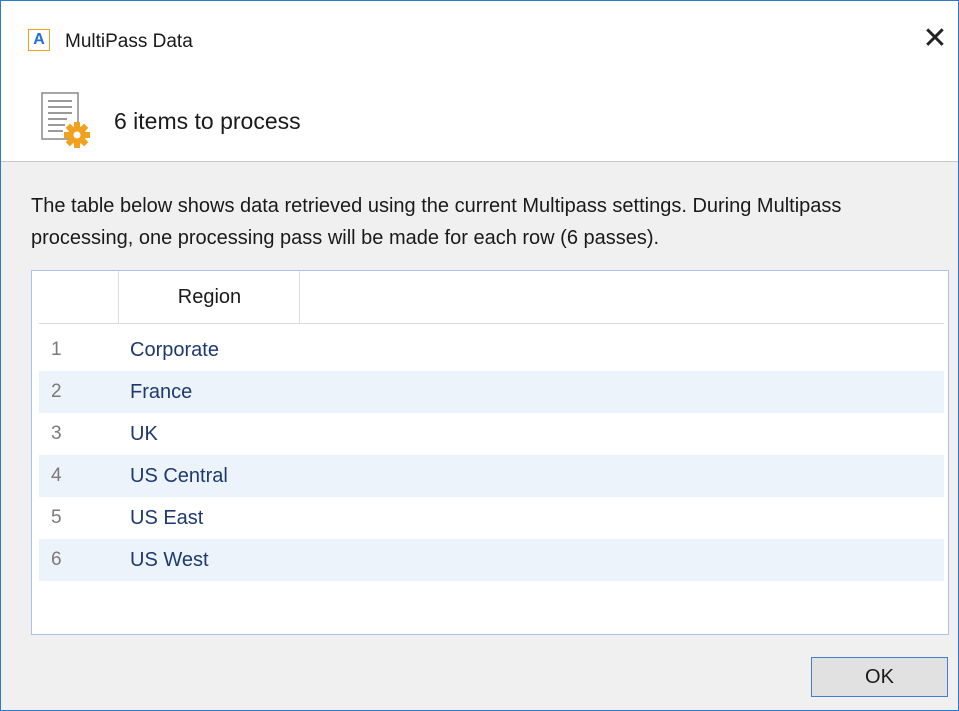  Describe the element at coordinates (56, 433) in the screenshot. I see `row-index: 3` at that location.